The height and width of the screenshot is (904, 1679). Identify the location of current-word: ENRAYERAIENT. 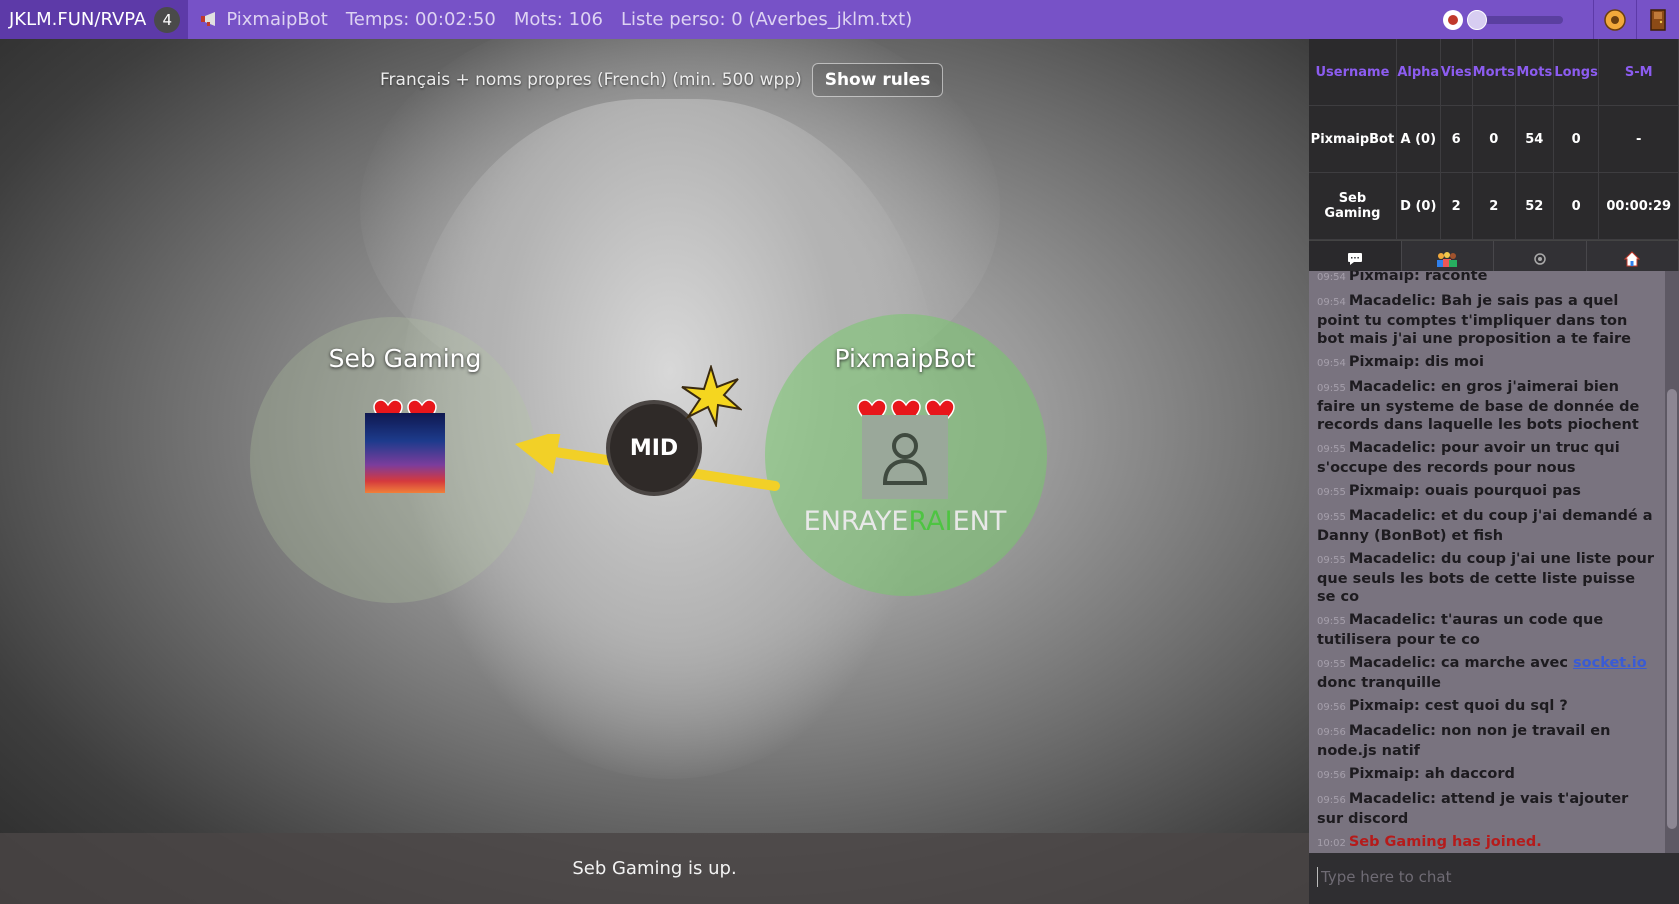
(905, 521).